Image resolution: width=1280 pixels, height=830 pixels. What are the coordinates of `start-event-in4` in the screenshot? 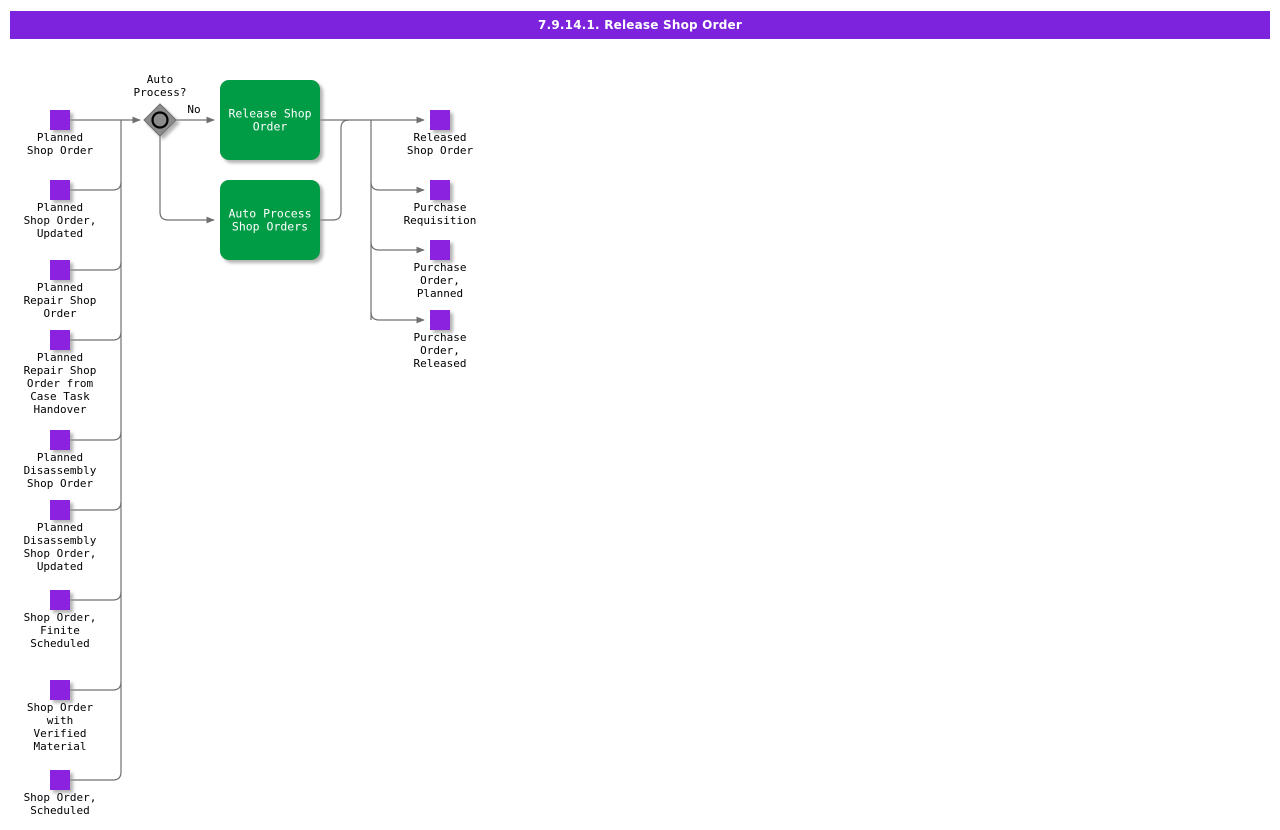 It's located at (60, 340).